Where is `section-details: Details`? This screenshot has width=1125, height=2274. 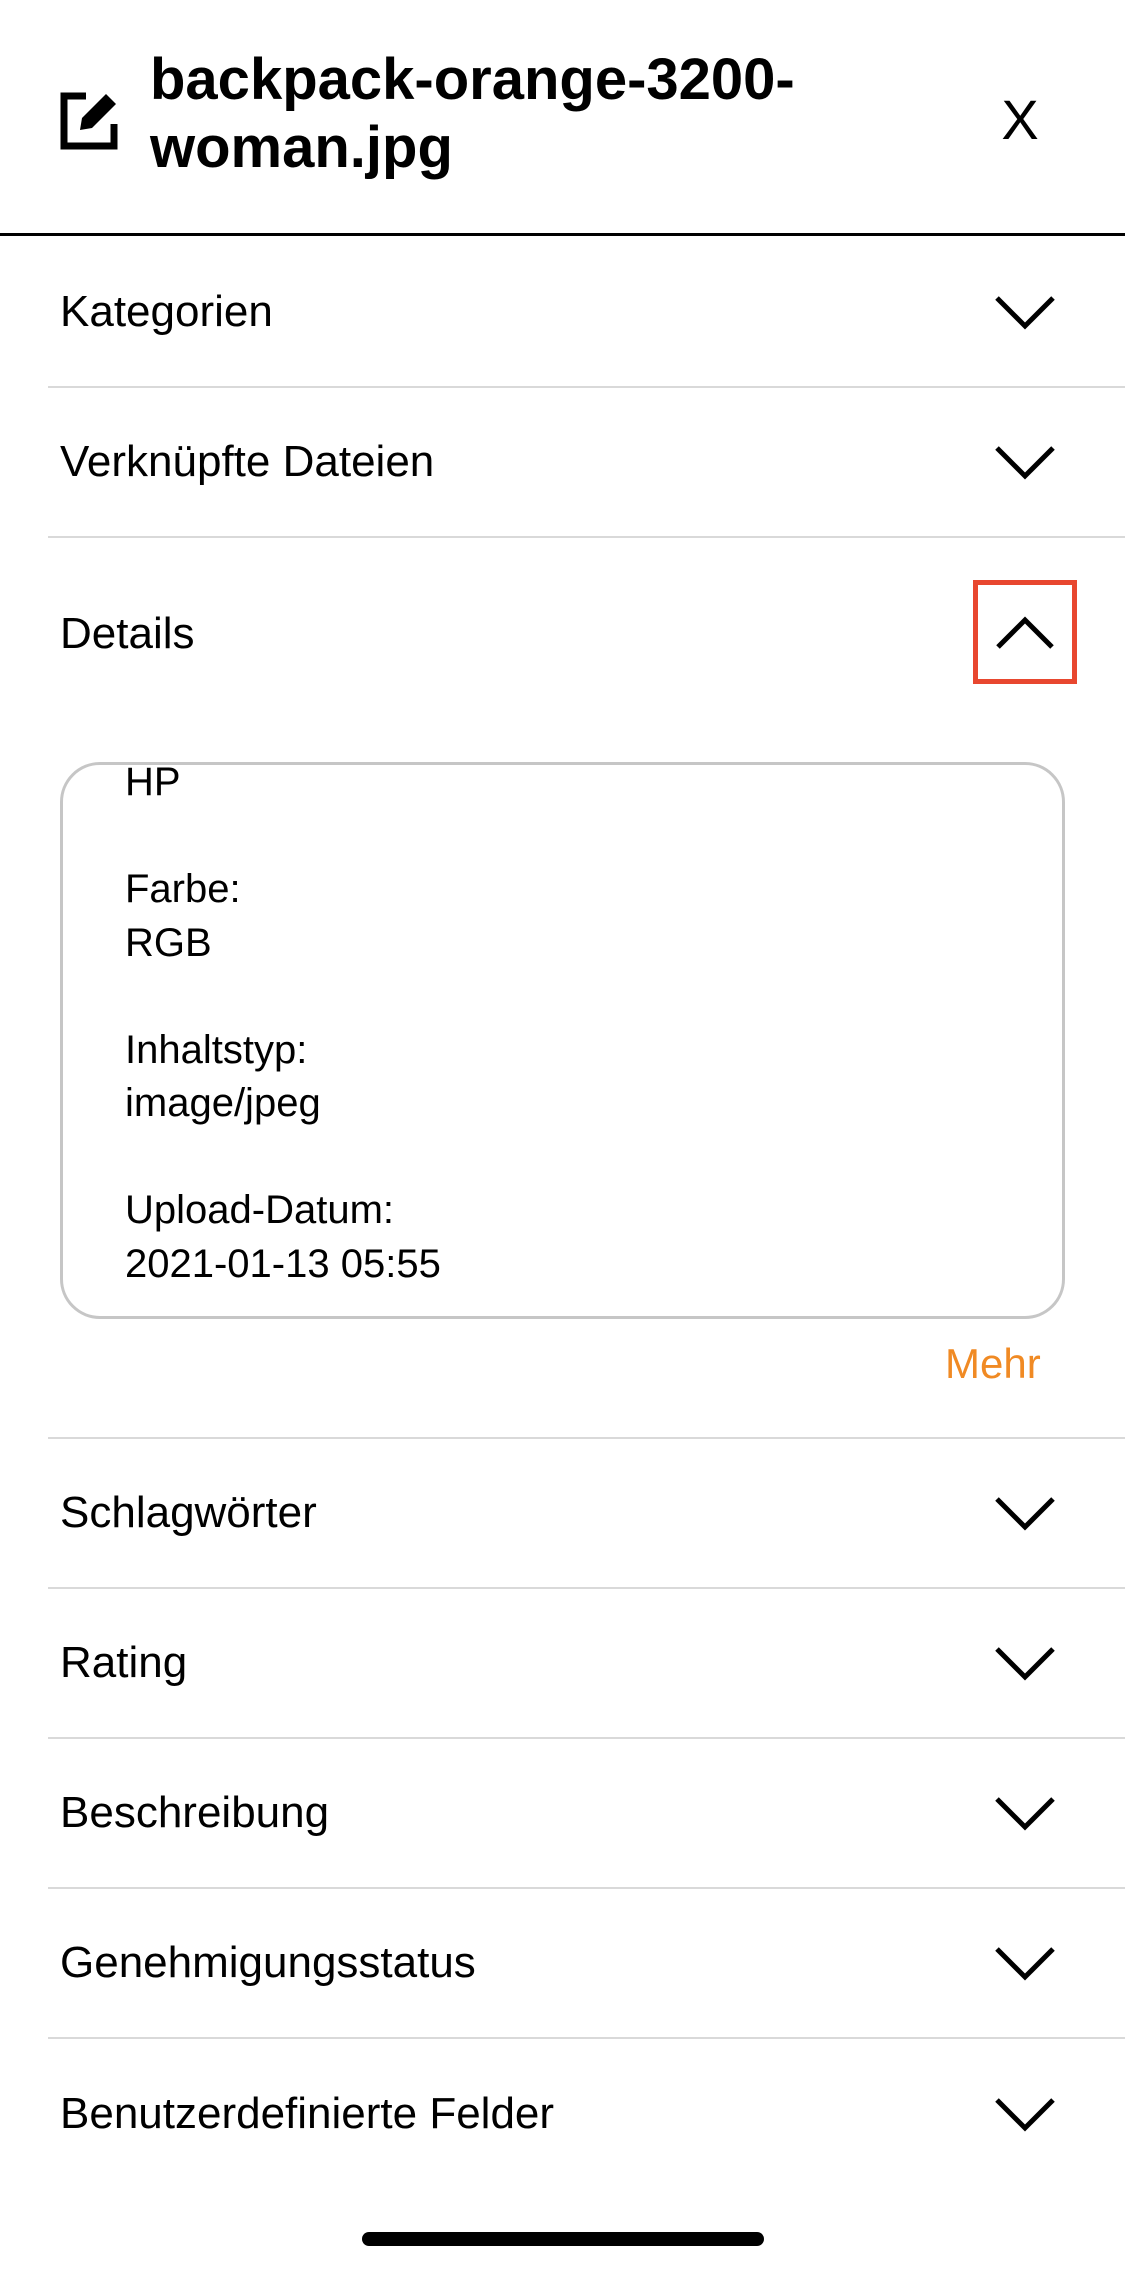 section-details: Details is located at coordinates (586, 635).